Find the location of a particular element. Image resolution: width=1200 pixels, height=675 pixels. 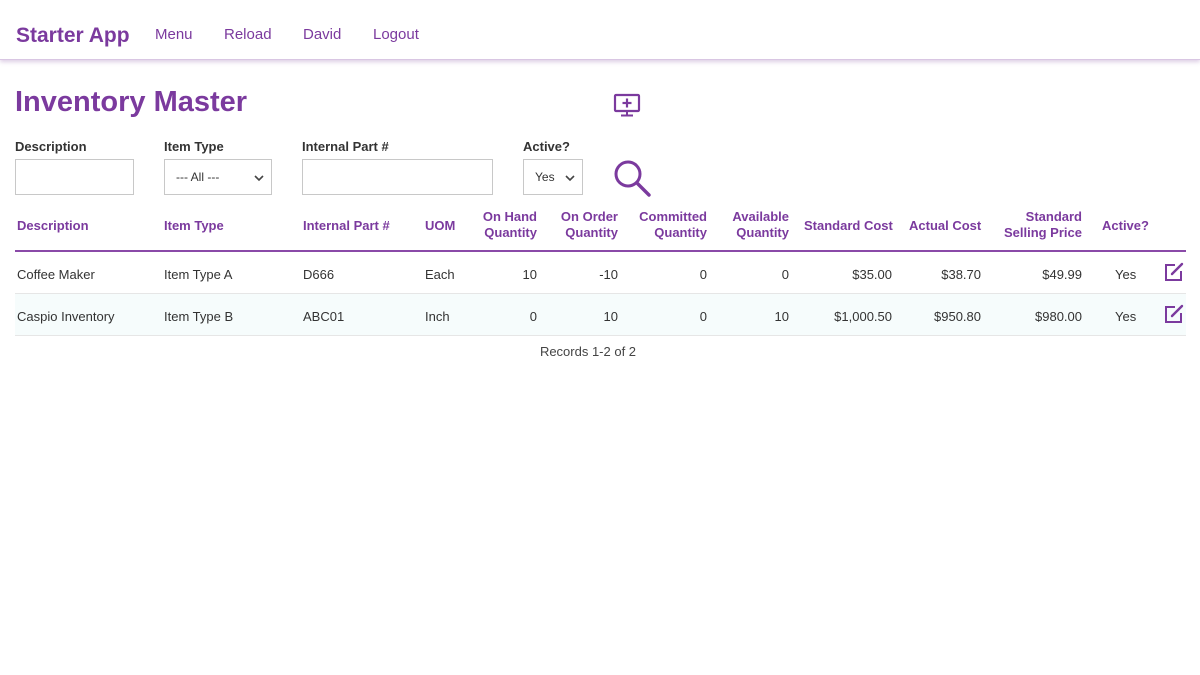

top-navbar: Starter App Menu Reload David Logout is located at coordinates (600, 30).